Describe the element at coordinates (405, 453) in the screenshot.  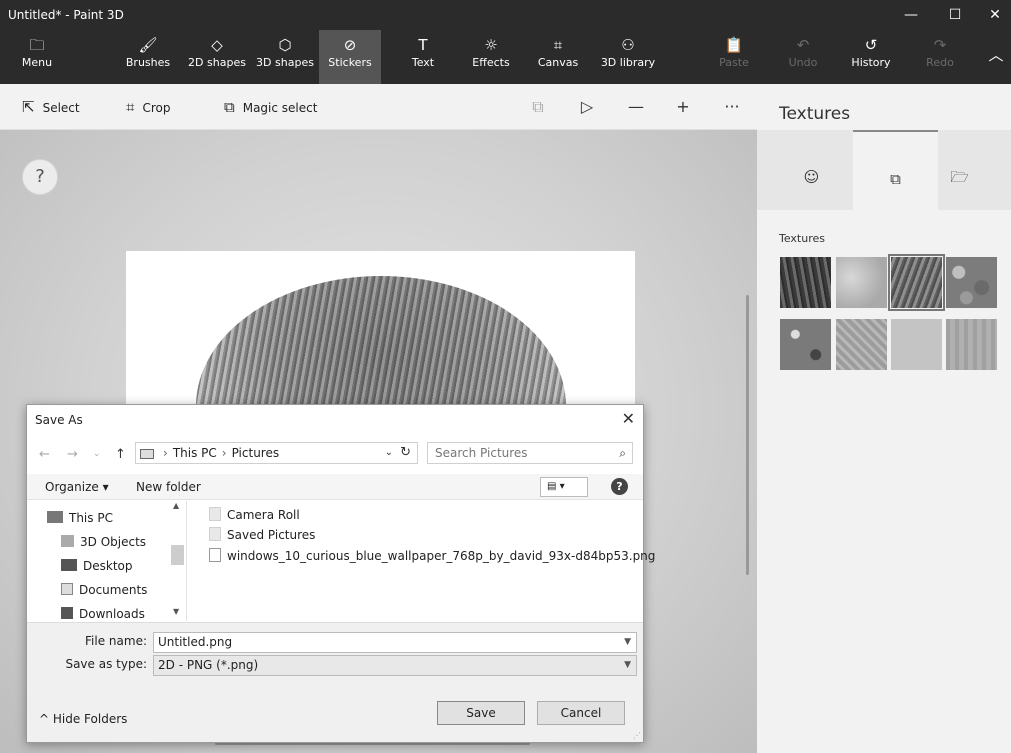
I see `refresh-icon: ↻` at that location.